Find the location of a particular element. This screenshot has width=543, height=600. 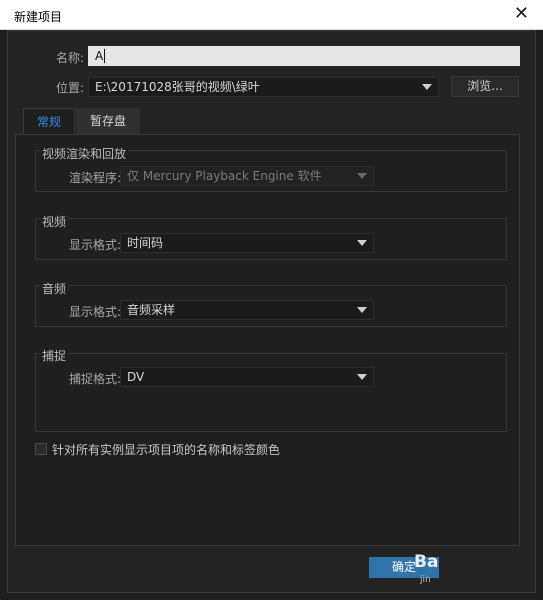

capture-title: 捕捉 is located at coordinates (54, 355).